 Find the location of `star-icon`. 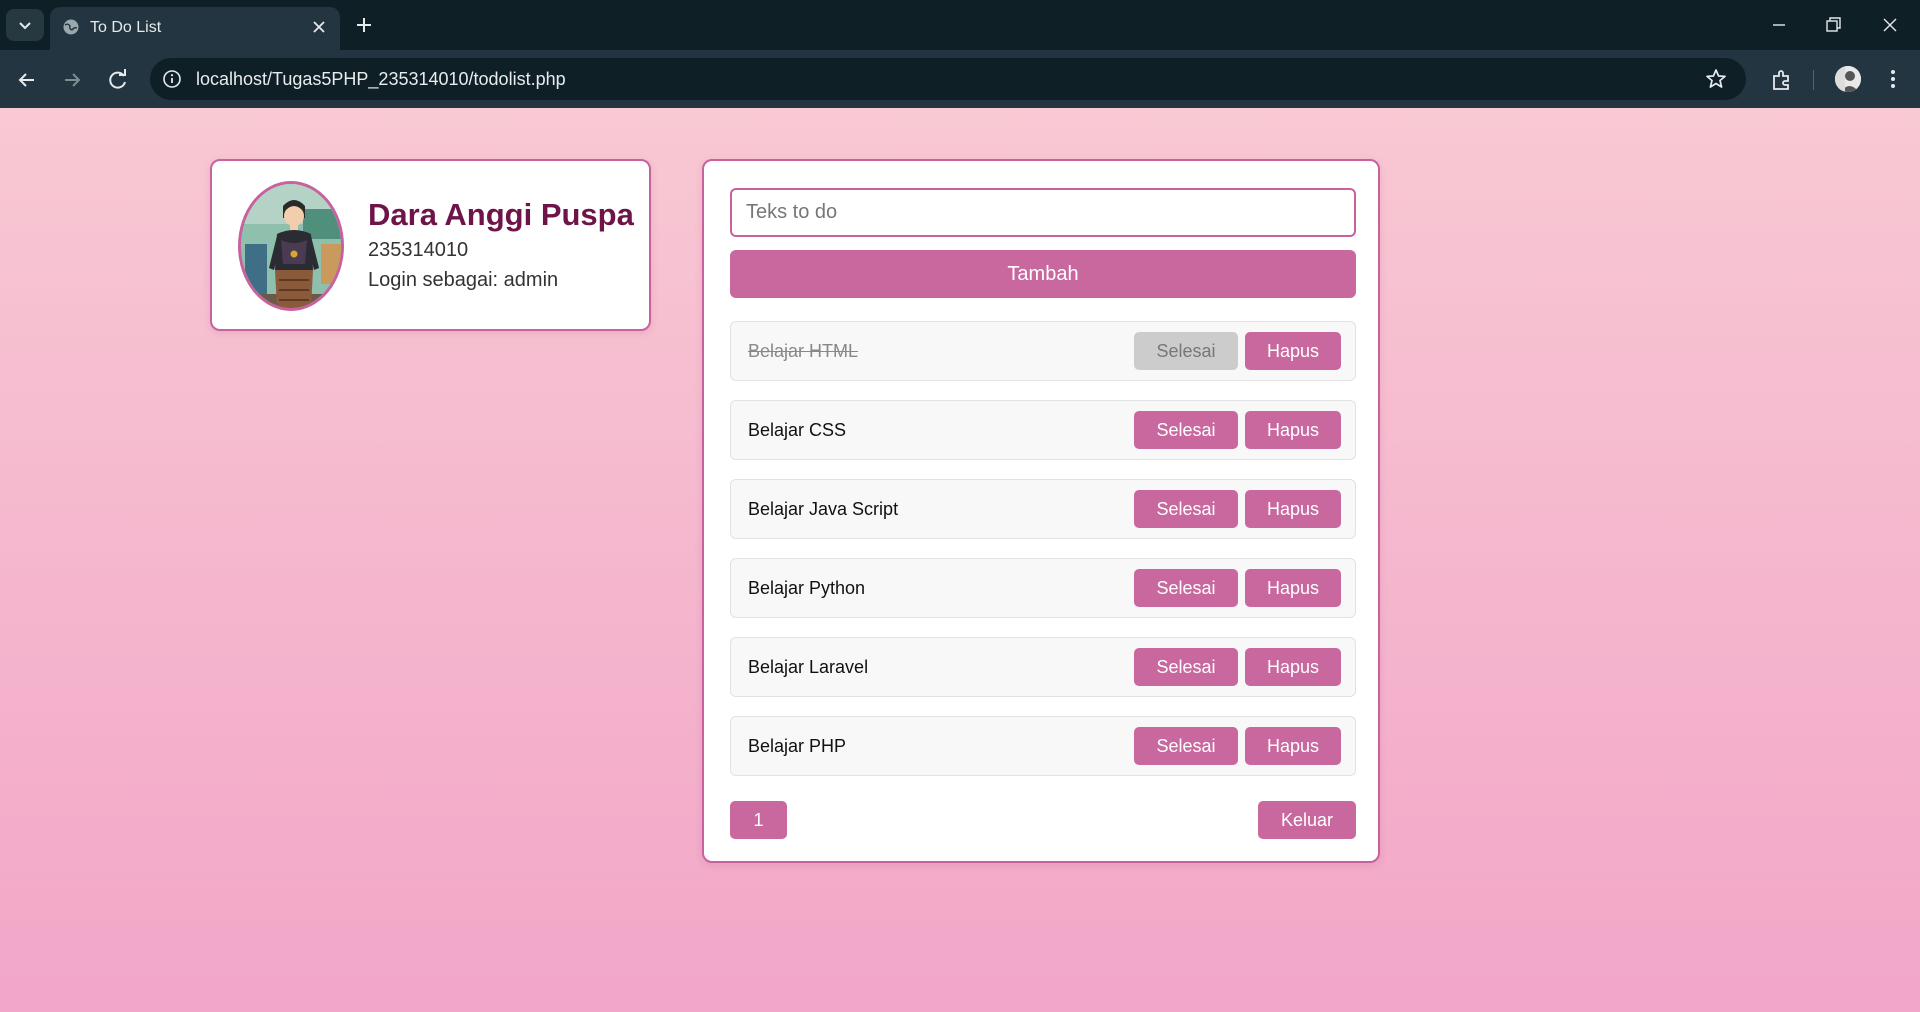

star-icon is located at coordinates (1716, 79).